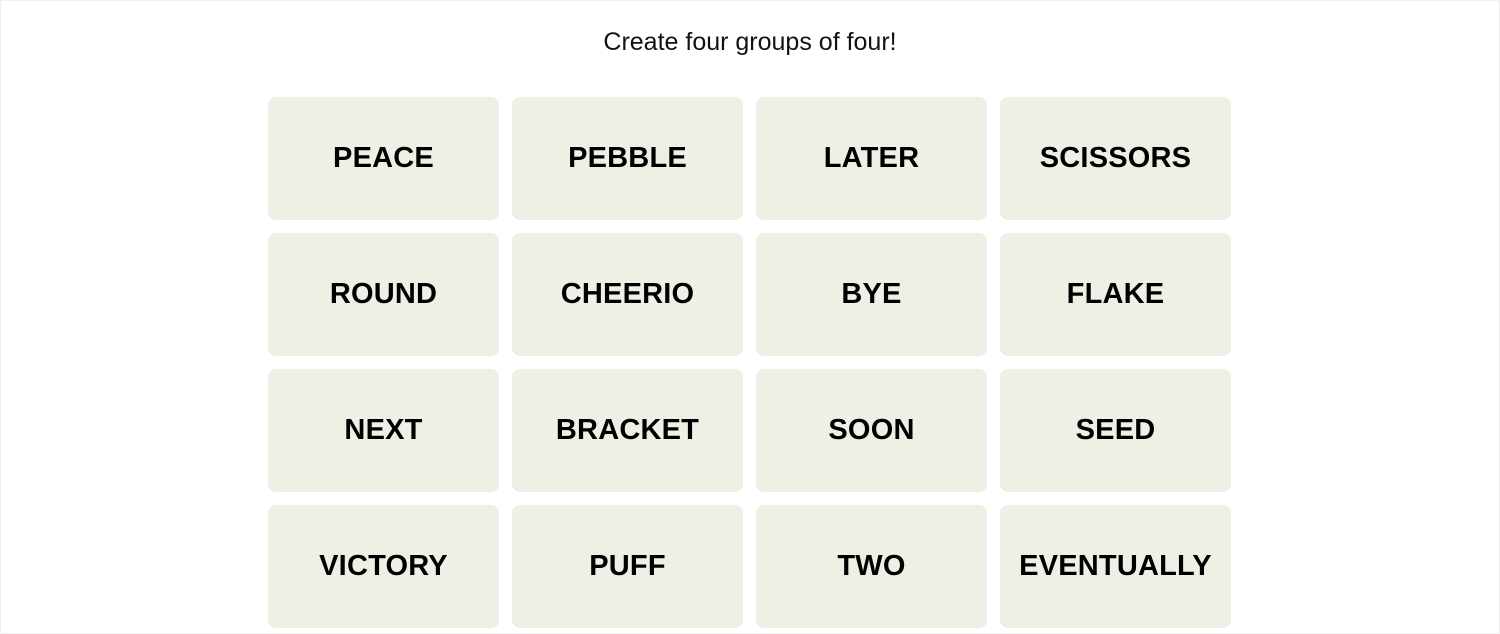 This screenshot has width=1500, height=634. What do you see at coordinates (871, 430) in the screenshot?
I see `word-tile: SOON` at bounding box center [871, 430].